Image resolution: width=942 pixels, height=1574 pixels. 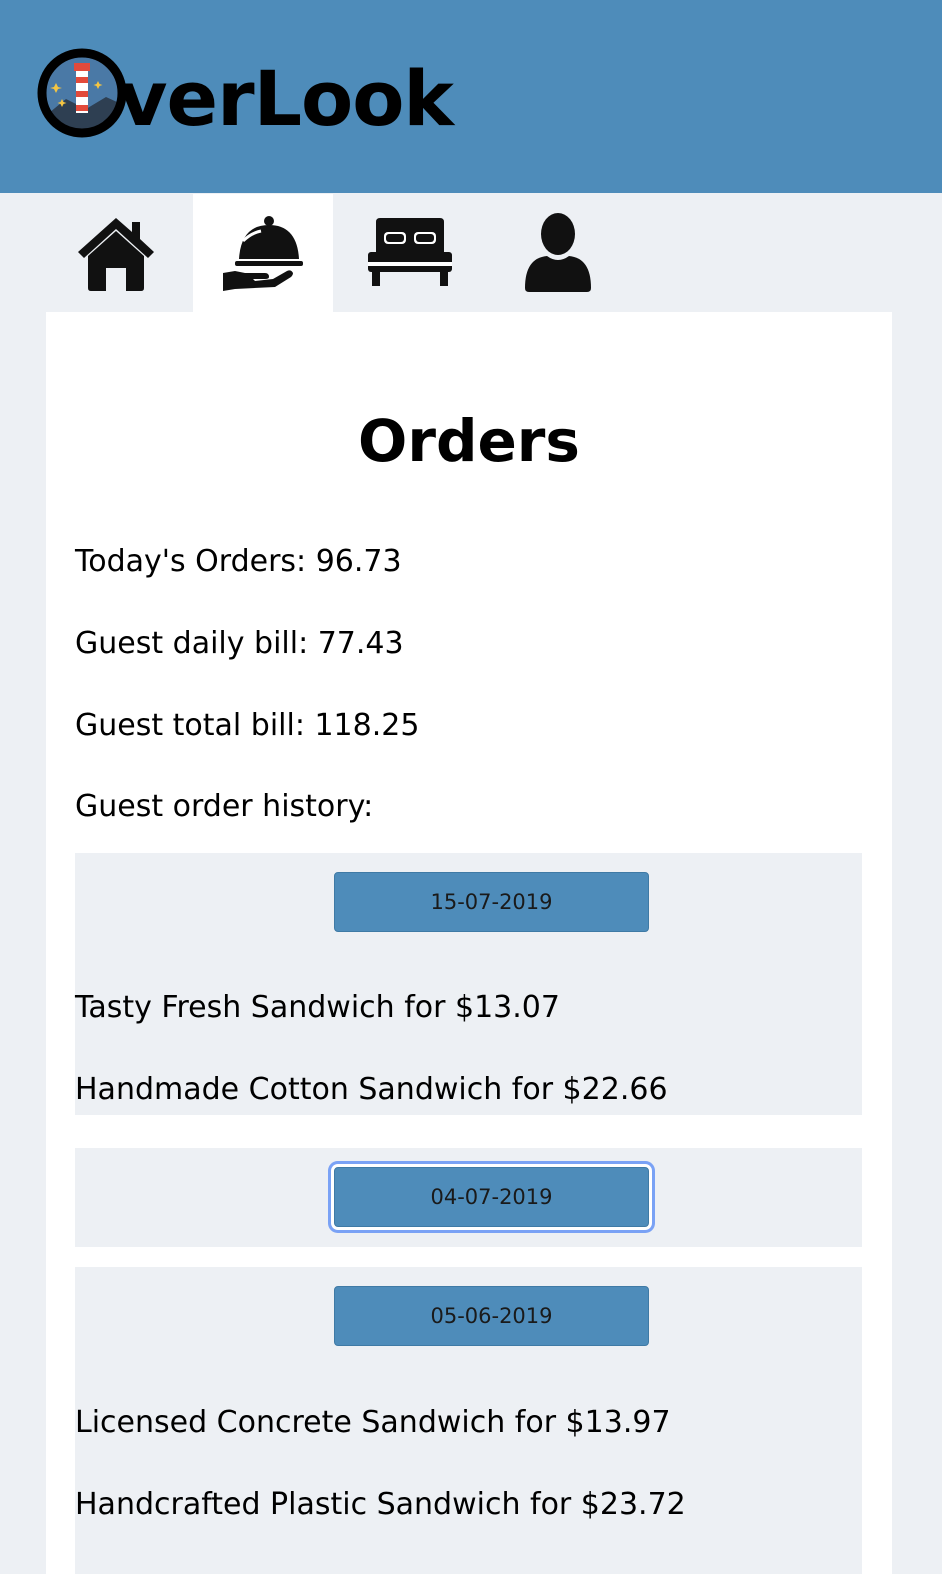 I want to click on user-icon, so click(x=558, y=252).